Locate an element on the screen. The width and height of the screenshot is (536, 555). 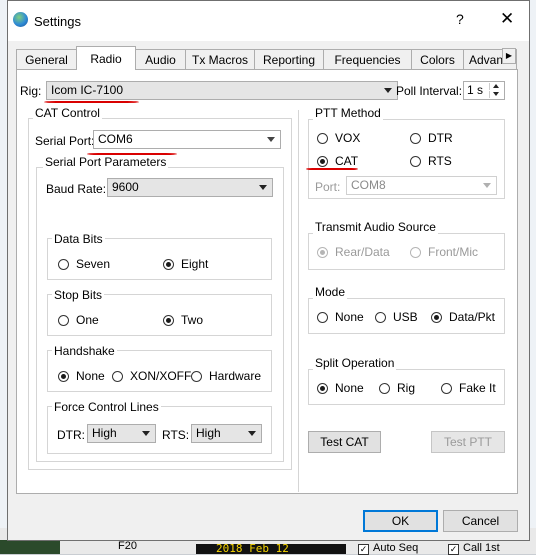
data-bits-title: Data Bits is located at coordinates (78, 239).